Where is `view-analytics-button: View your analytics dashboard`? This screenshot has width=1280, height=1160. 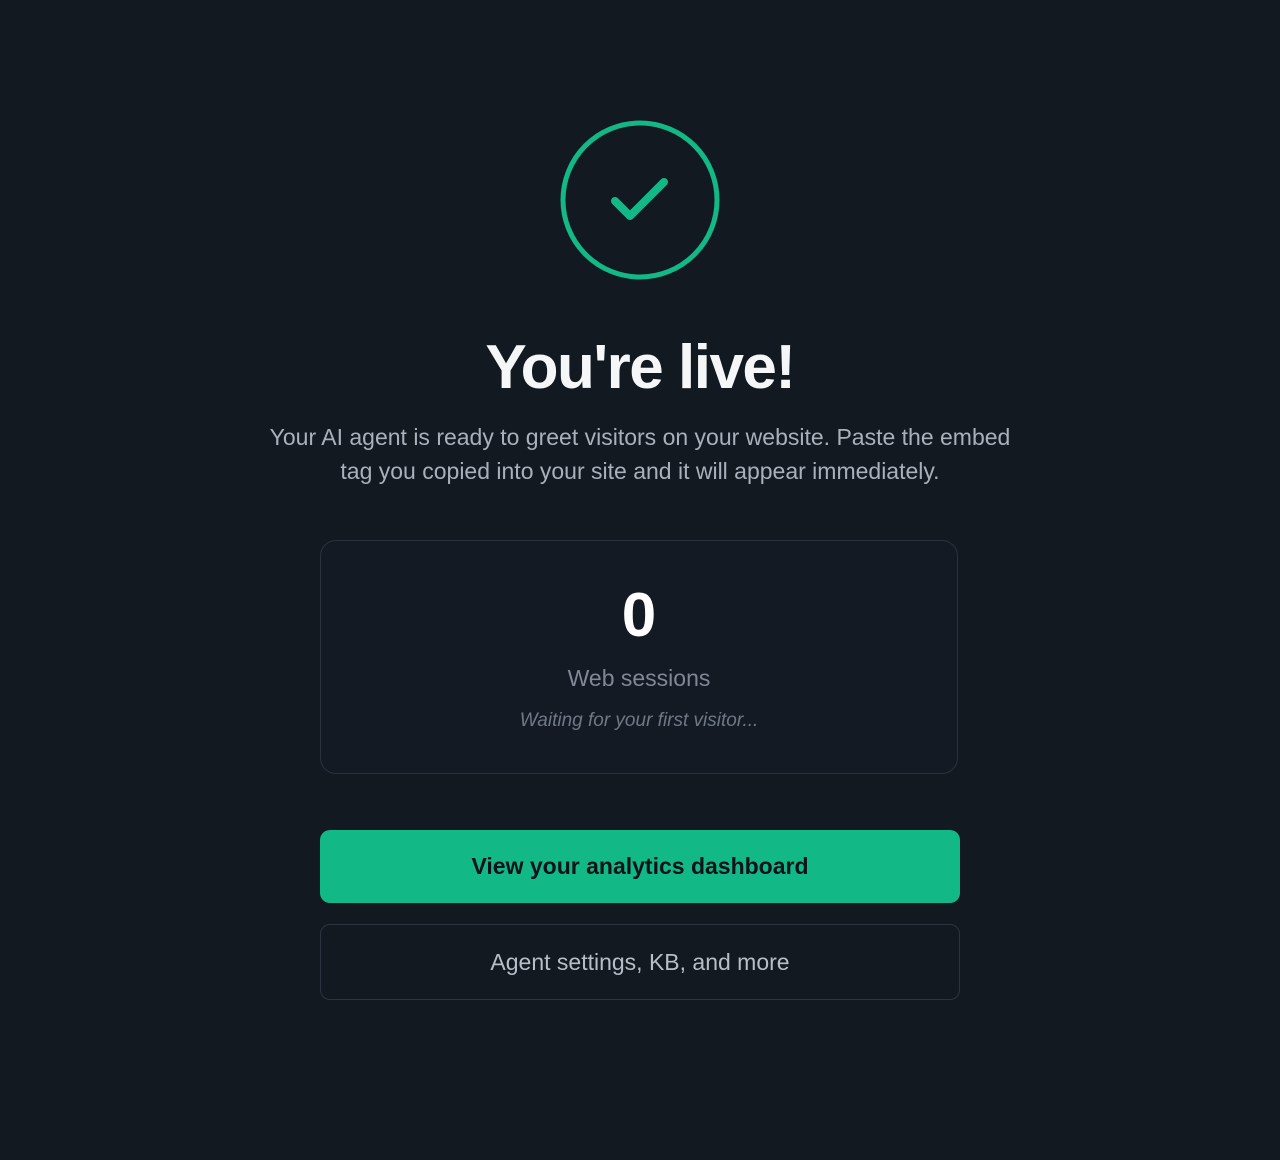 view-analytics-button: View your analytics dashboard is located at coordinates (640, 866).